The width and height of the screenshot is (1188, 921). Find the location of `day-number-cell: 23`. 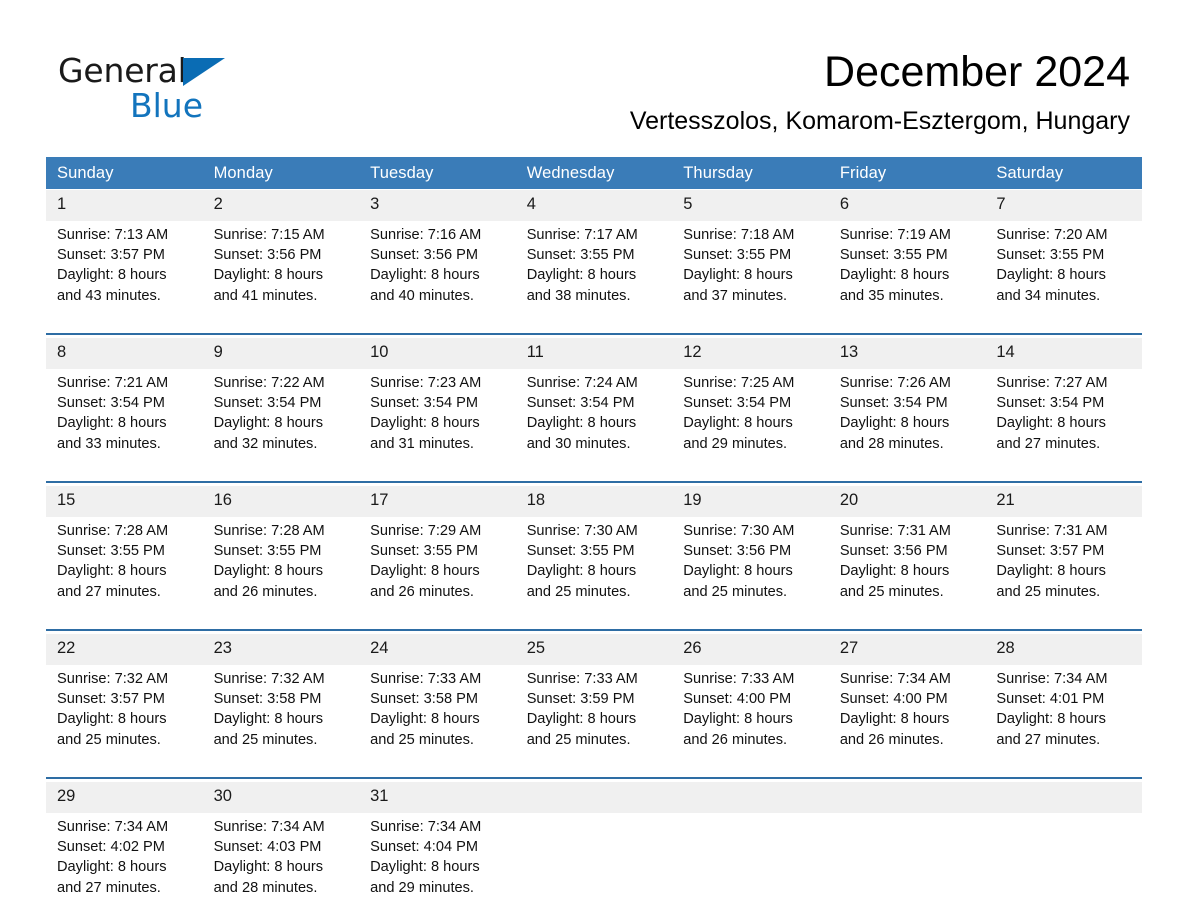

day-number-cell: 23 is located at coordinates (281, 649).